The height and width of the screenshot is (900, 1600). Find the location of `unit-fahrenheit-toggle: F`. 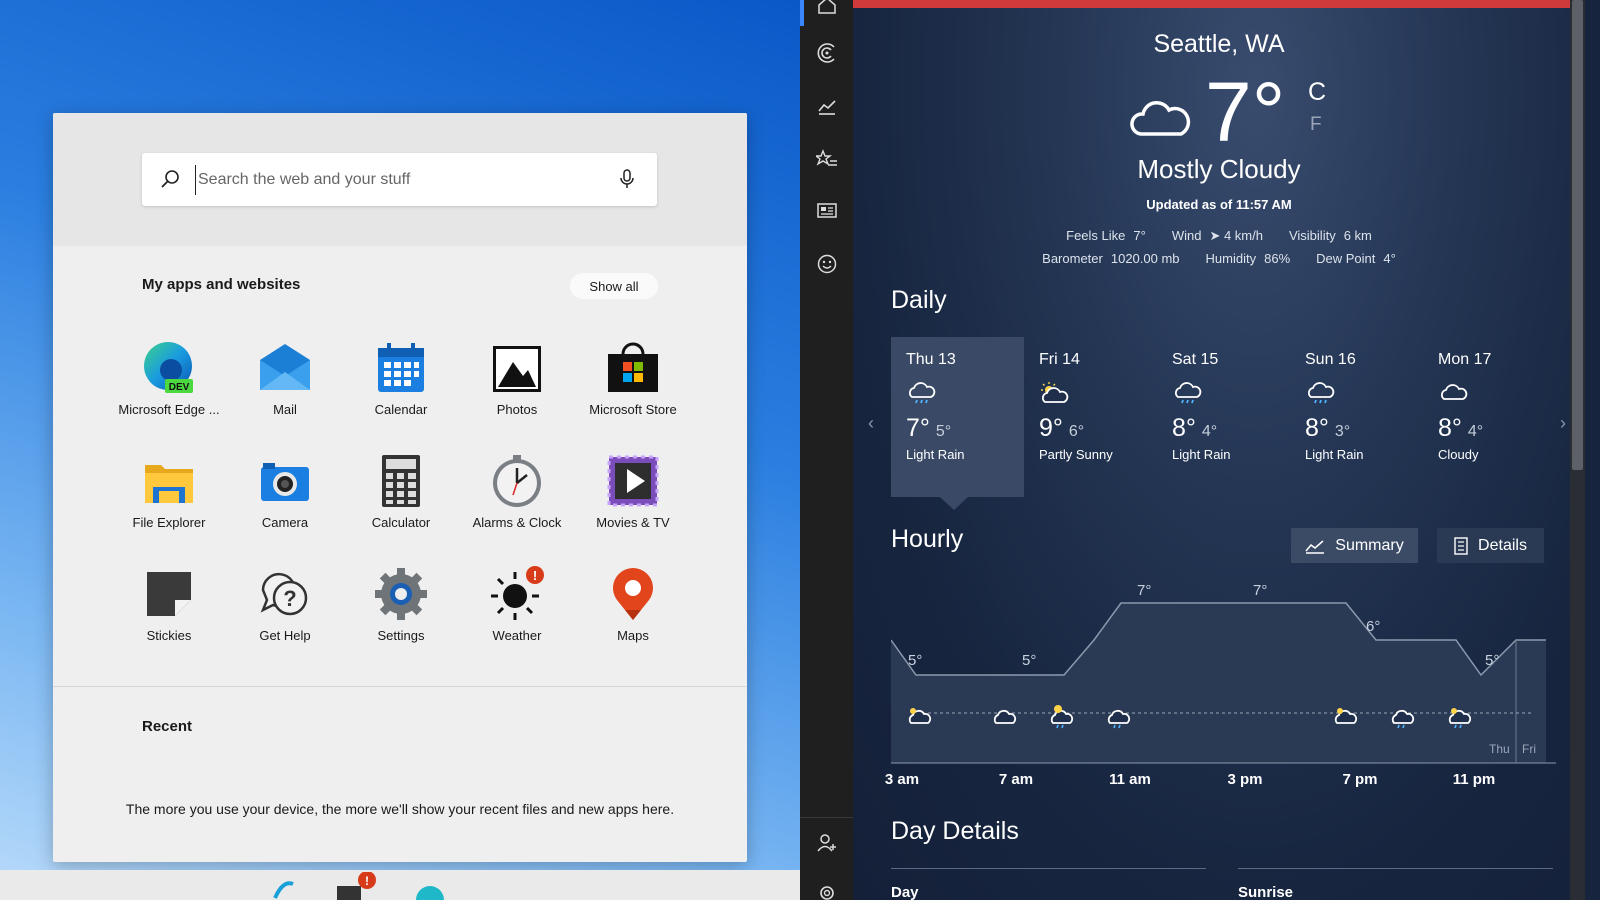

unit-fahrenheit-toggle: F is located at coordinates (1316, 125).